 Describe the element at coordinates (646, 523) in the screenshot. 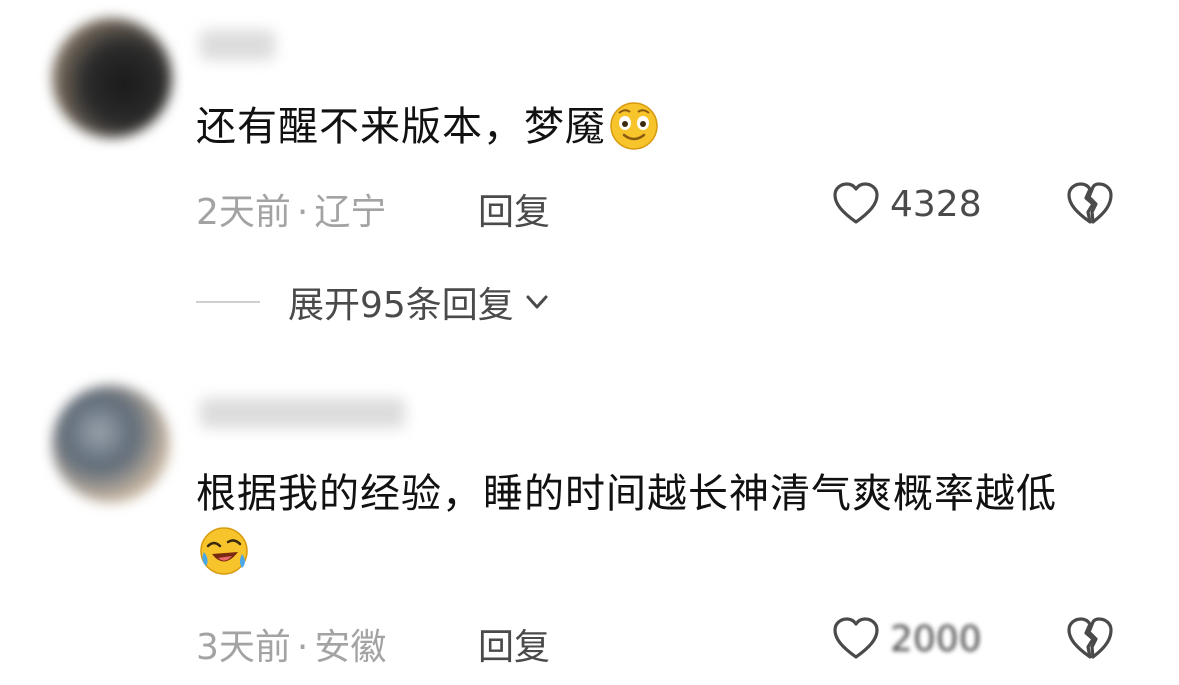

I see `comment-text: 根据我的经验，睡的时间越长神清气爽概率越低` at that location.